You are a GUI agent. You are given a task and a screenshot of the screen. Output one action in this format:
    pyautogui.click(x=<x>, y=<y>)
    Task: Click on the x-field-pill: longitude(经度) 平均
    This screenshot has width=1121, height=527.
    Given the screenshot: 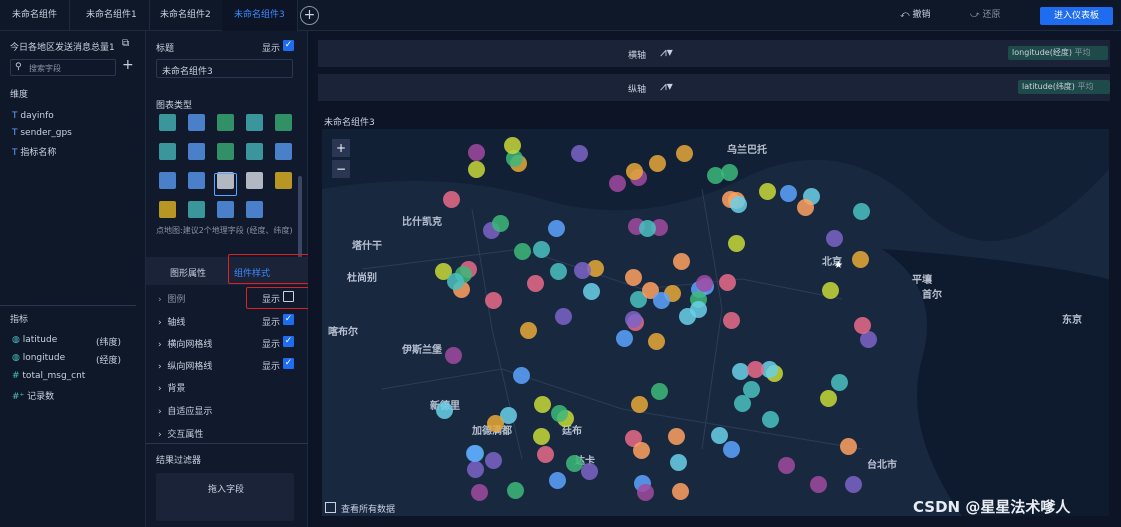 What is the action you would take?
    pyautogui.click(x=1058, y=53)
    